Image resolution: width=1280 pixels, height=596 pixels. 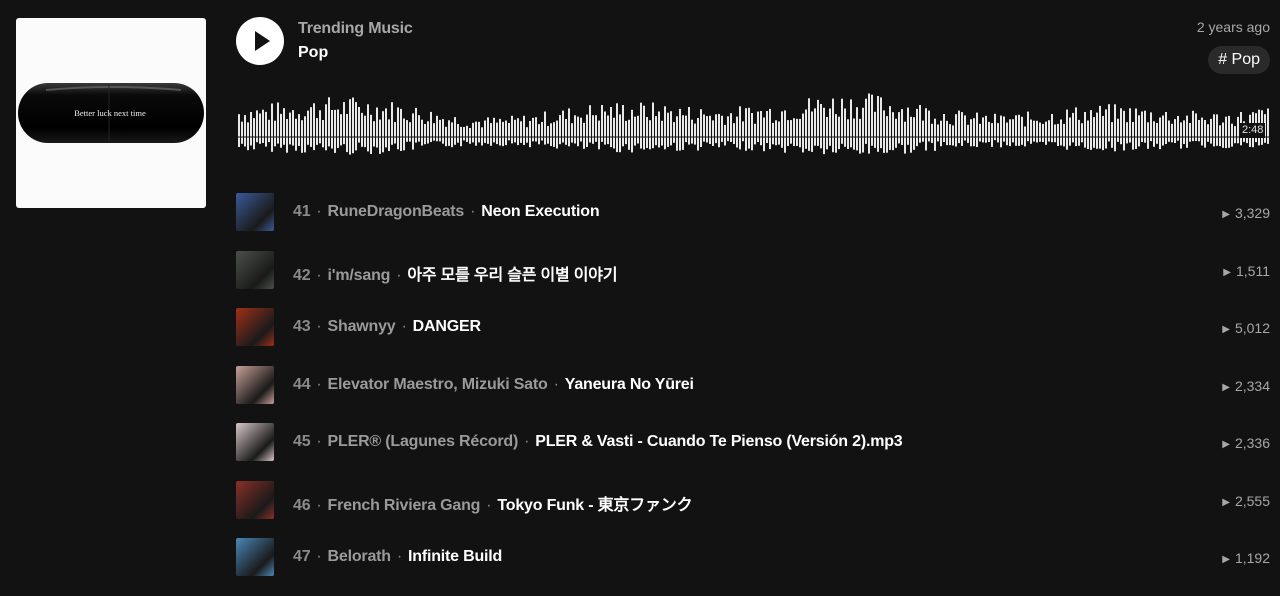 What do you see at coordinates (396, 211) in the screenshot?
I see `track-artist: RuneDragonBeats` at bounding box center [396, 211].